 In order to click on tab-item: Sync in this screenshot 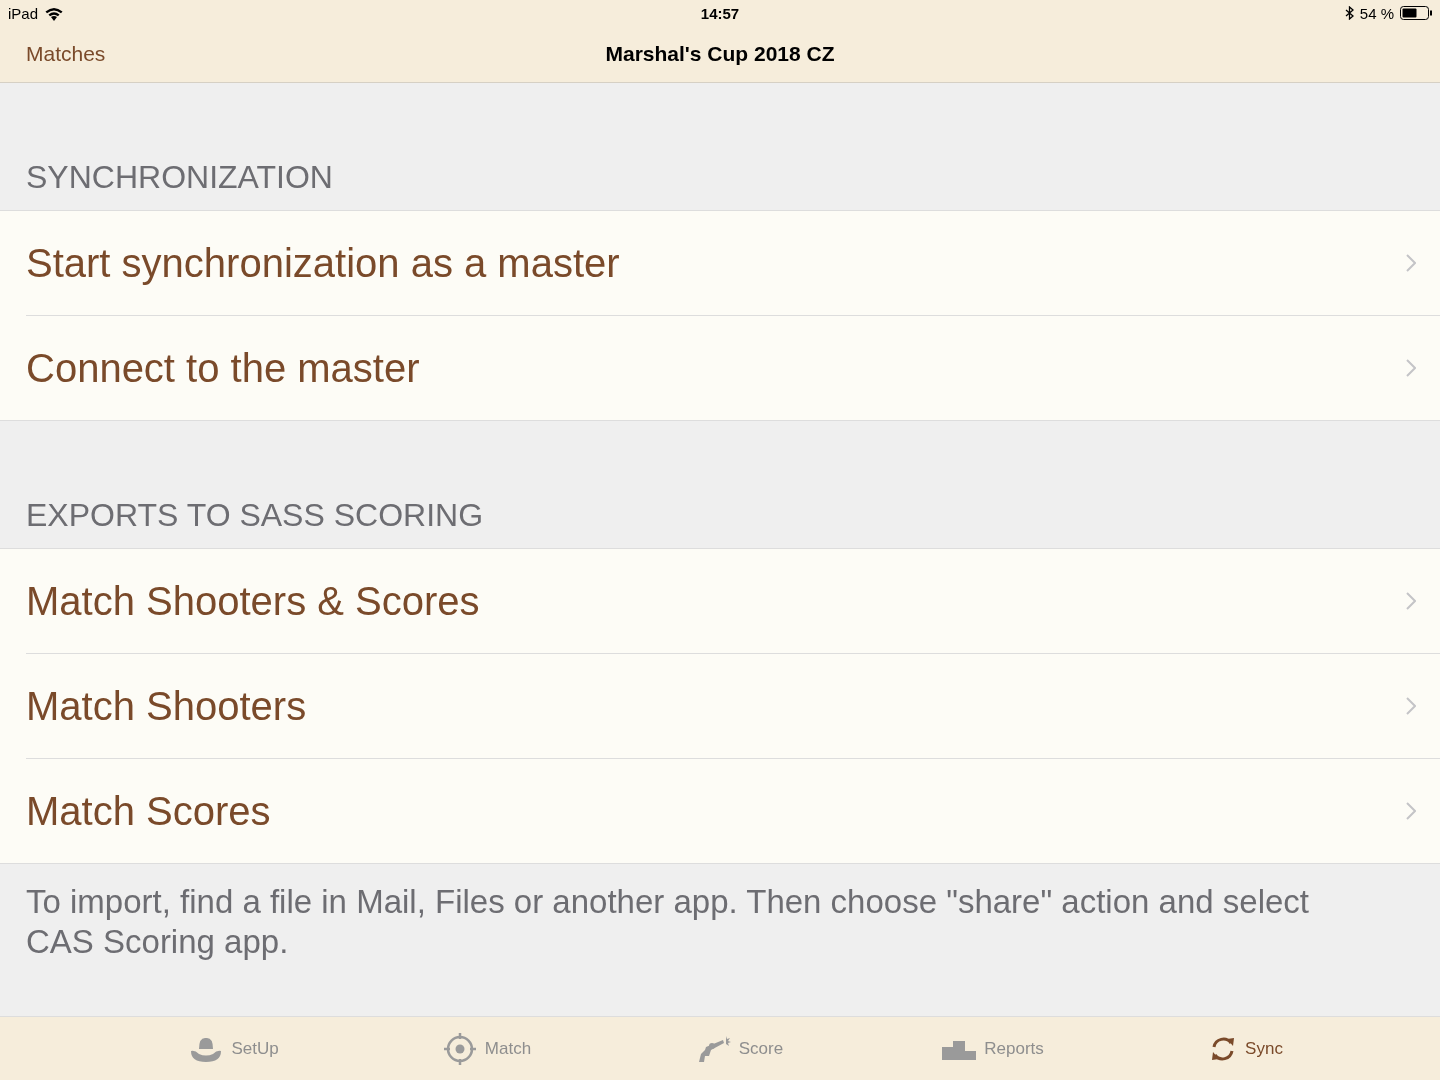, I will do `click(1246, 1048)`.